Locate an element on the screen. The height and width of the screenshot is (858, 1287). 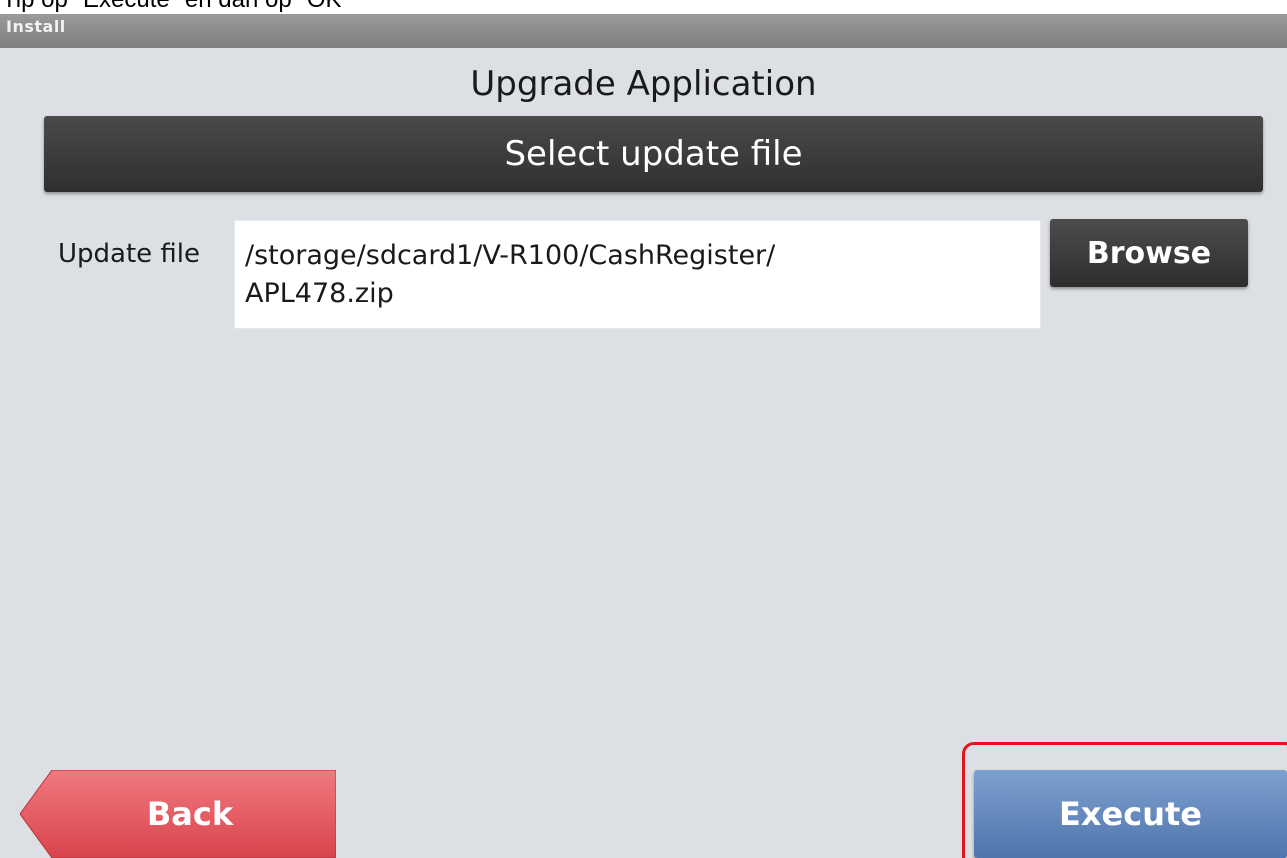
status-bar: Install is located at coordinates (643, 31).